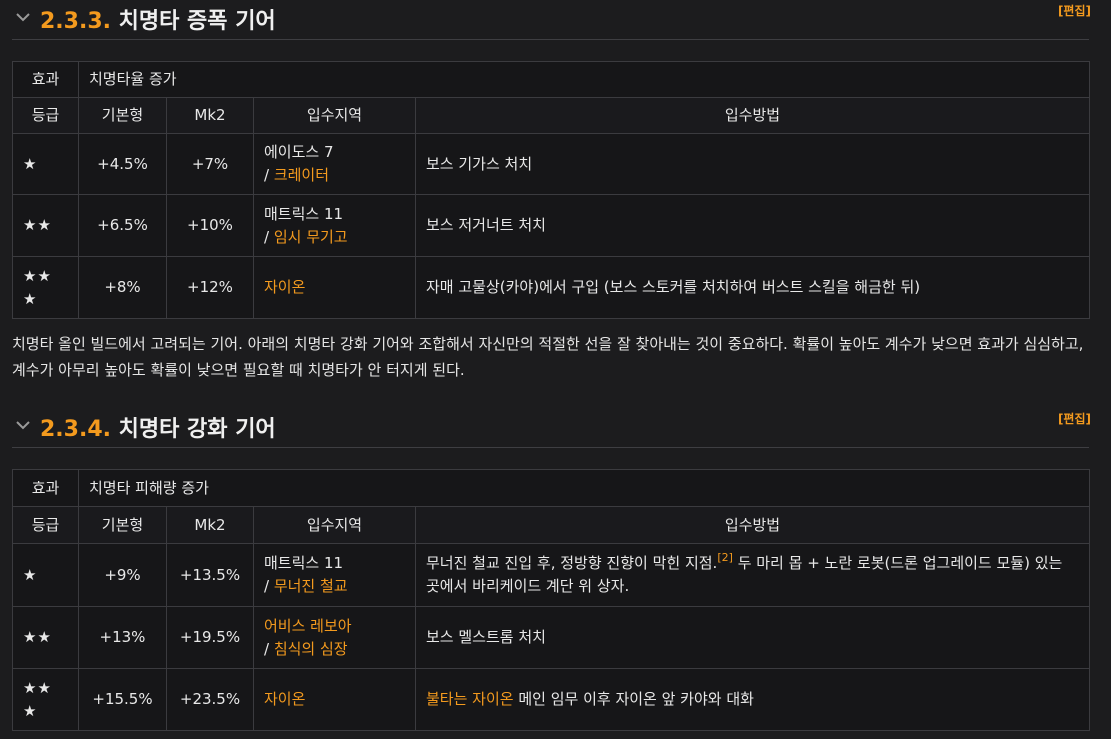 This screenshot has width=1111, height=739. I want to click on table-row: ★★ +6.5% +10% 매트릭스 11 / 임시 무기고 보스 저거너트 처치, so click(551, 225).